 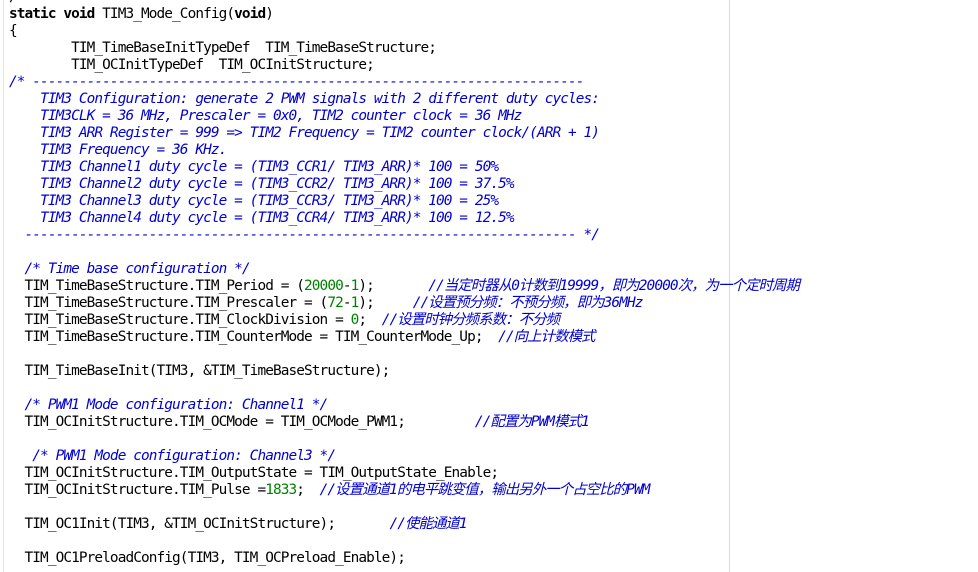 What do you see at coordinates (528, 303) in the screenshot?
I see `code-comment: //设置预分频：不预分频，即为36MHz` at bounding box center [528, 303].